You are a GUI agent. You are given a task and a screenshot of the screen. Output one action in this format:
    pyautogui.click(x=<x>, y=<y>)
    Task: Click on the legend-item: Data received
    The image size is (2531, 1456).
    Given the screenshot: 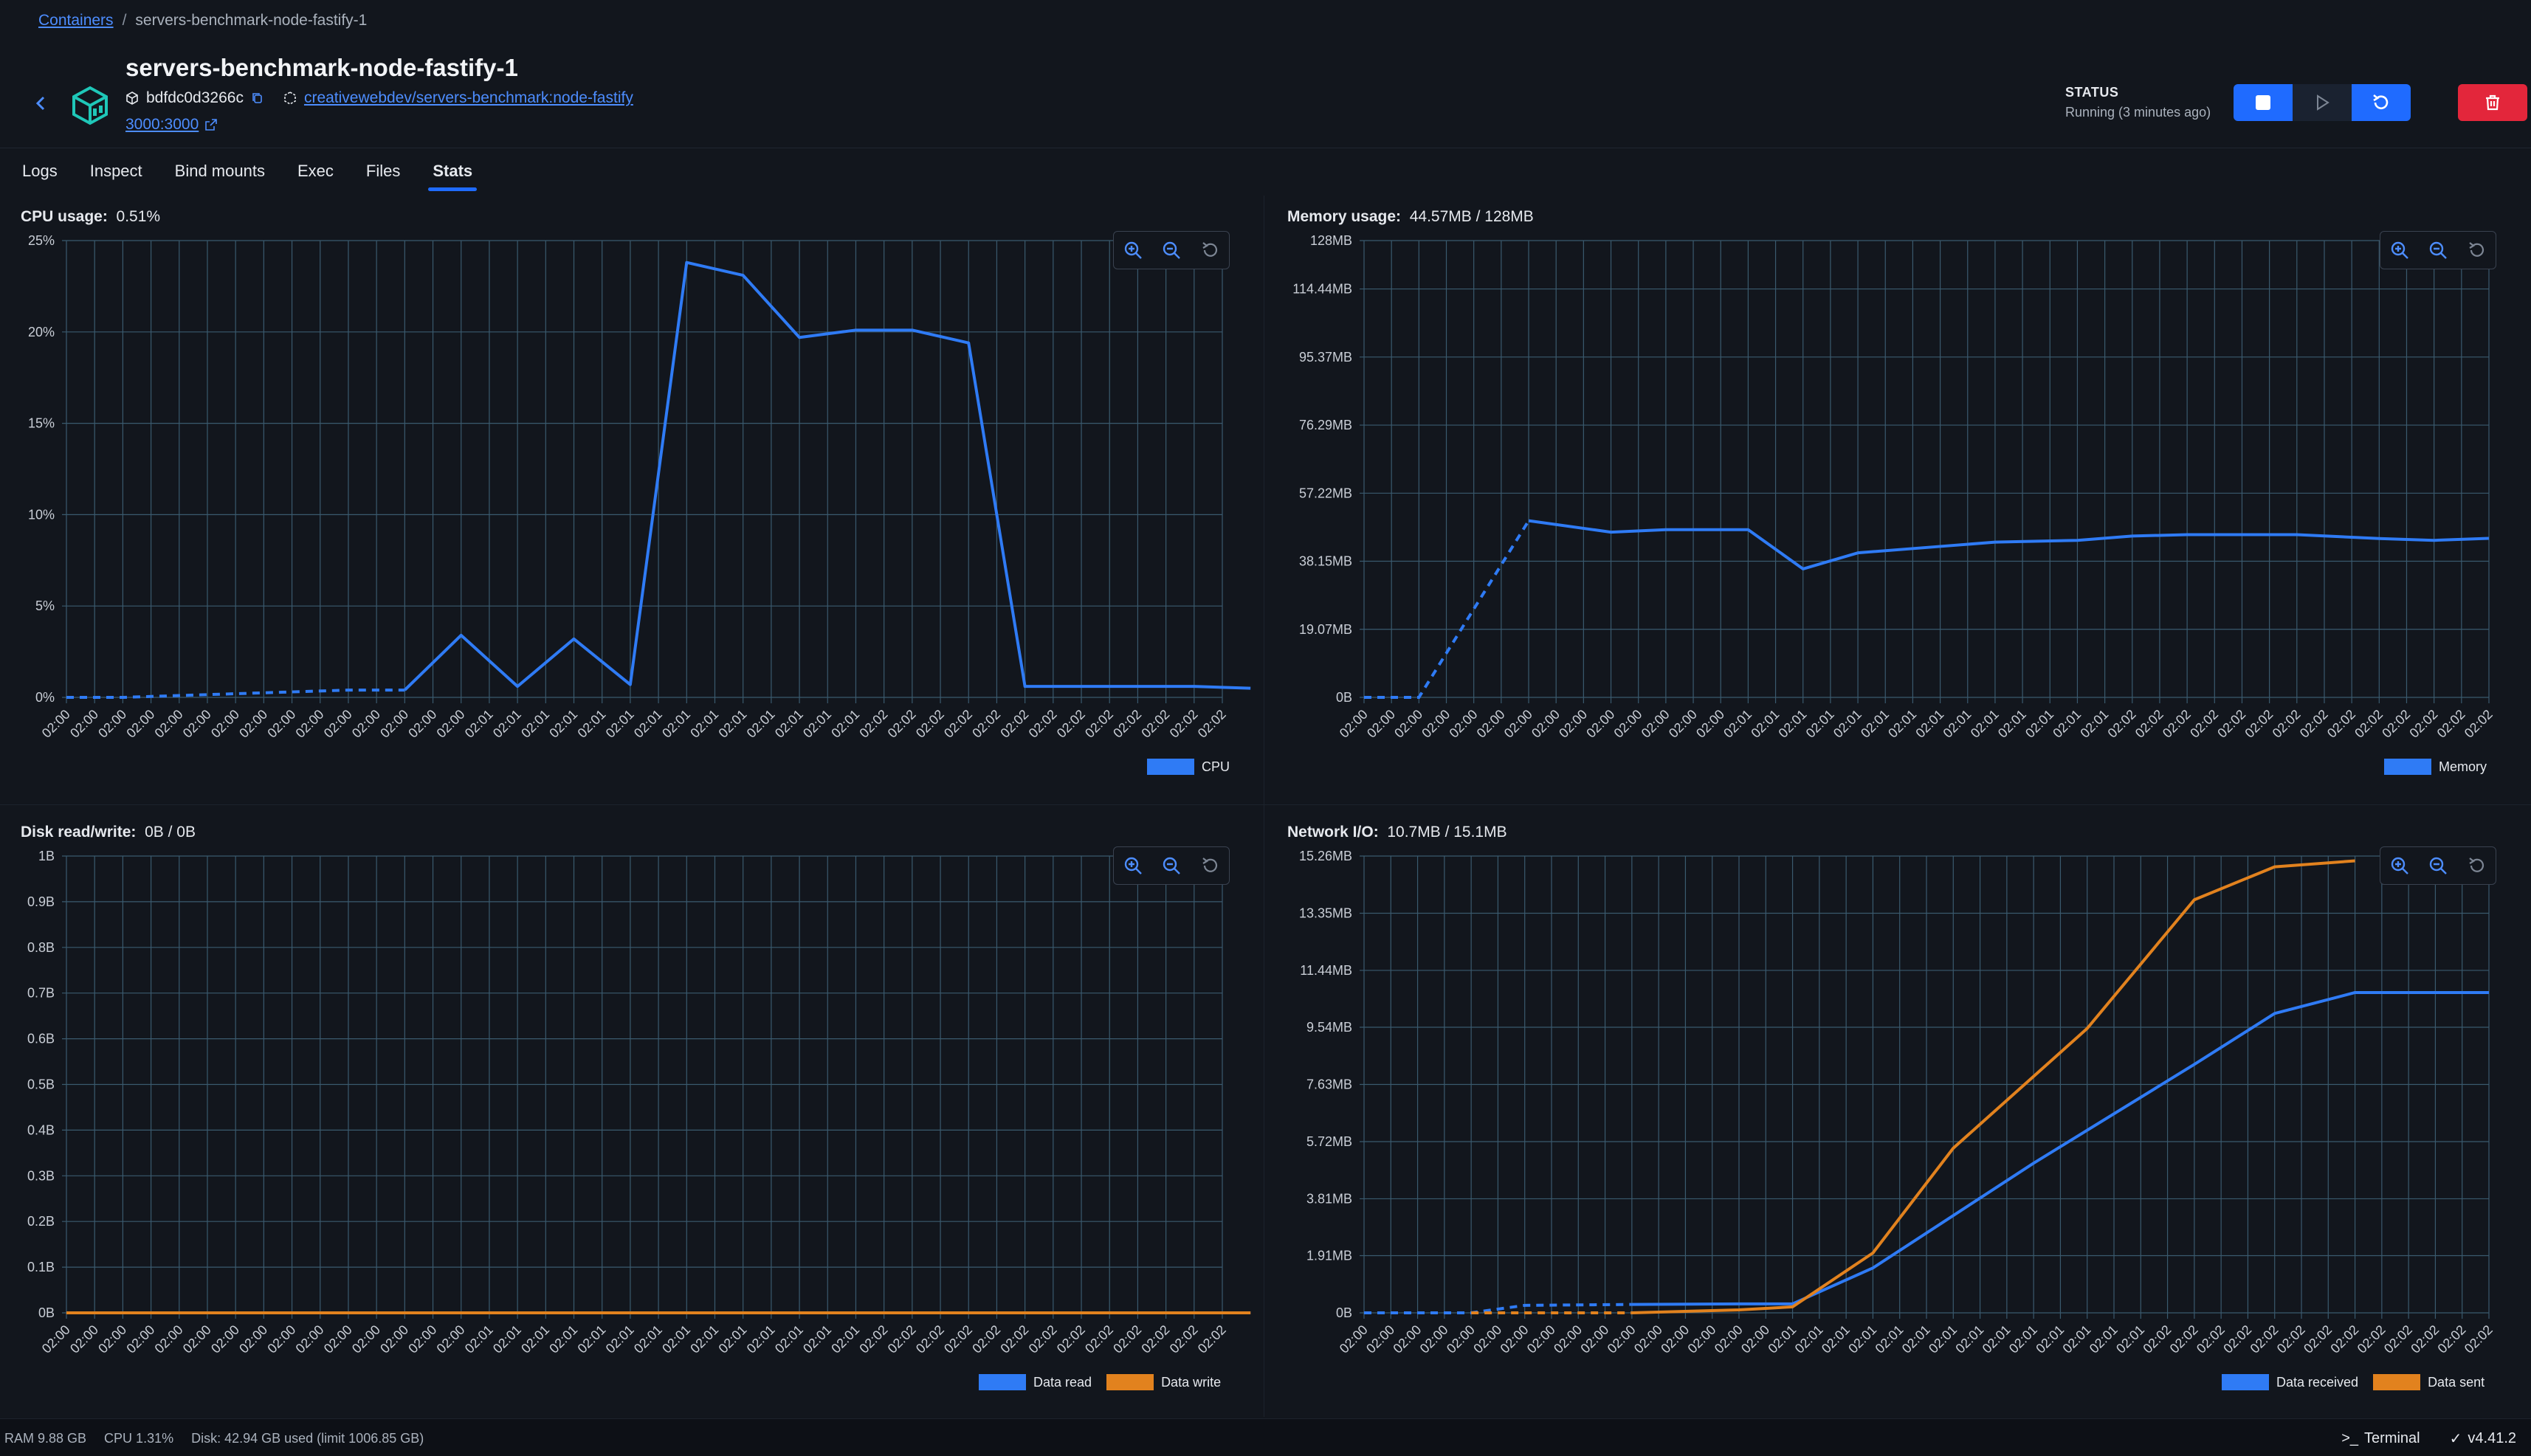 What is the action you would take?
    pyautogui.click(x=2290, y=1382)
    